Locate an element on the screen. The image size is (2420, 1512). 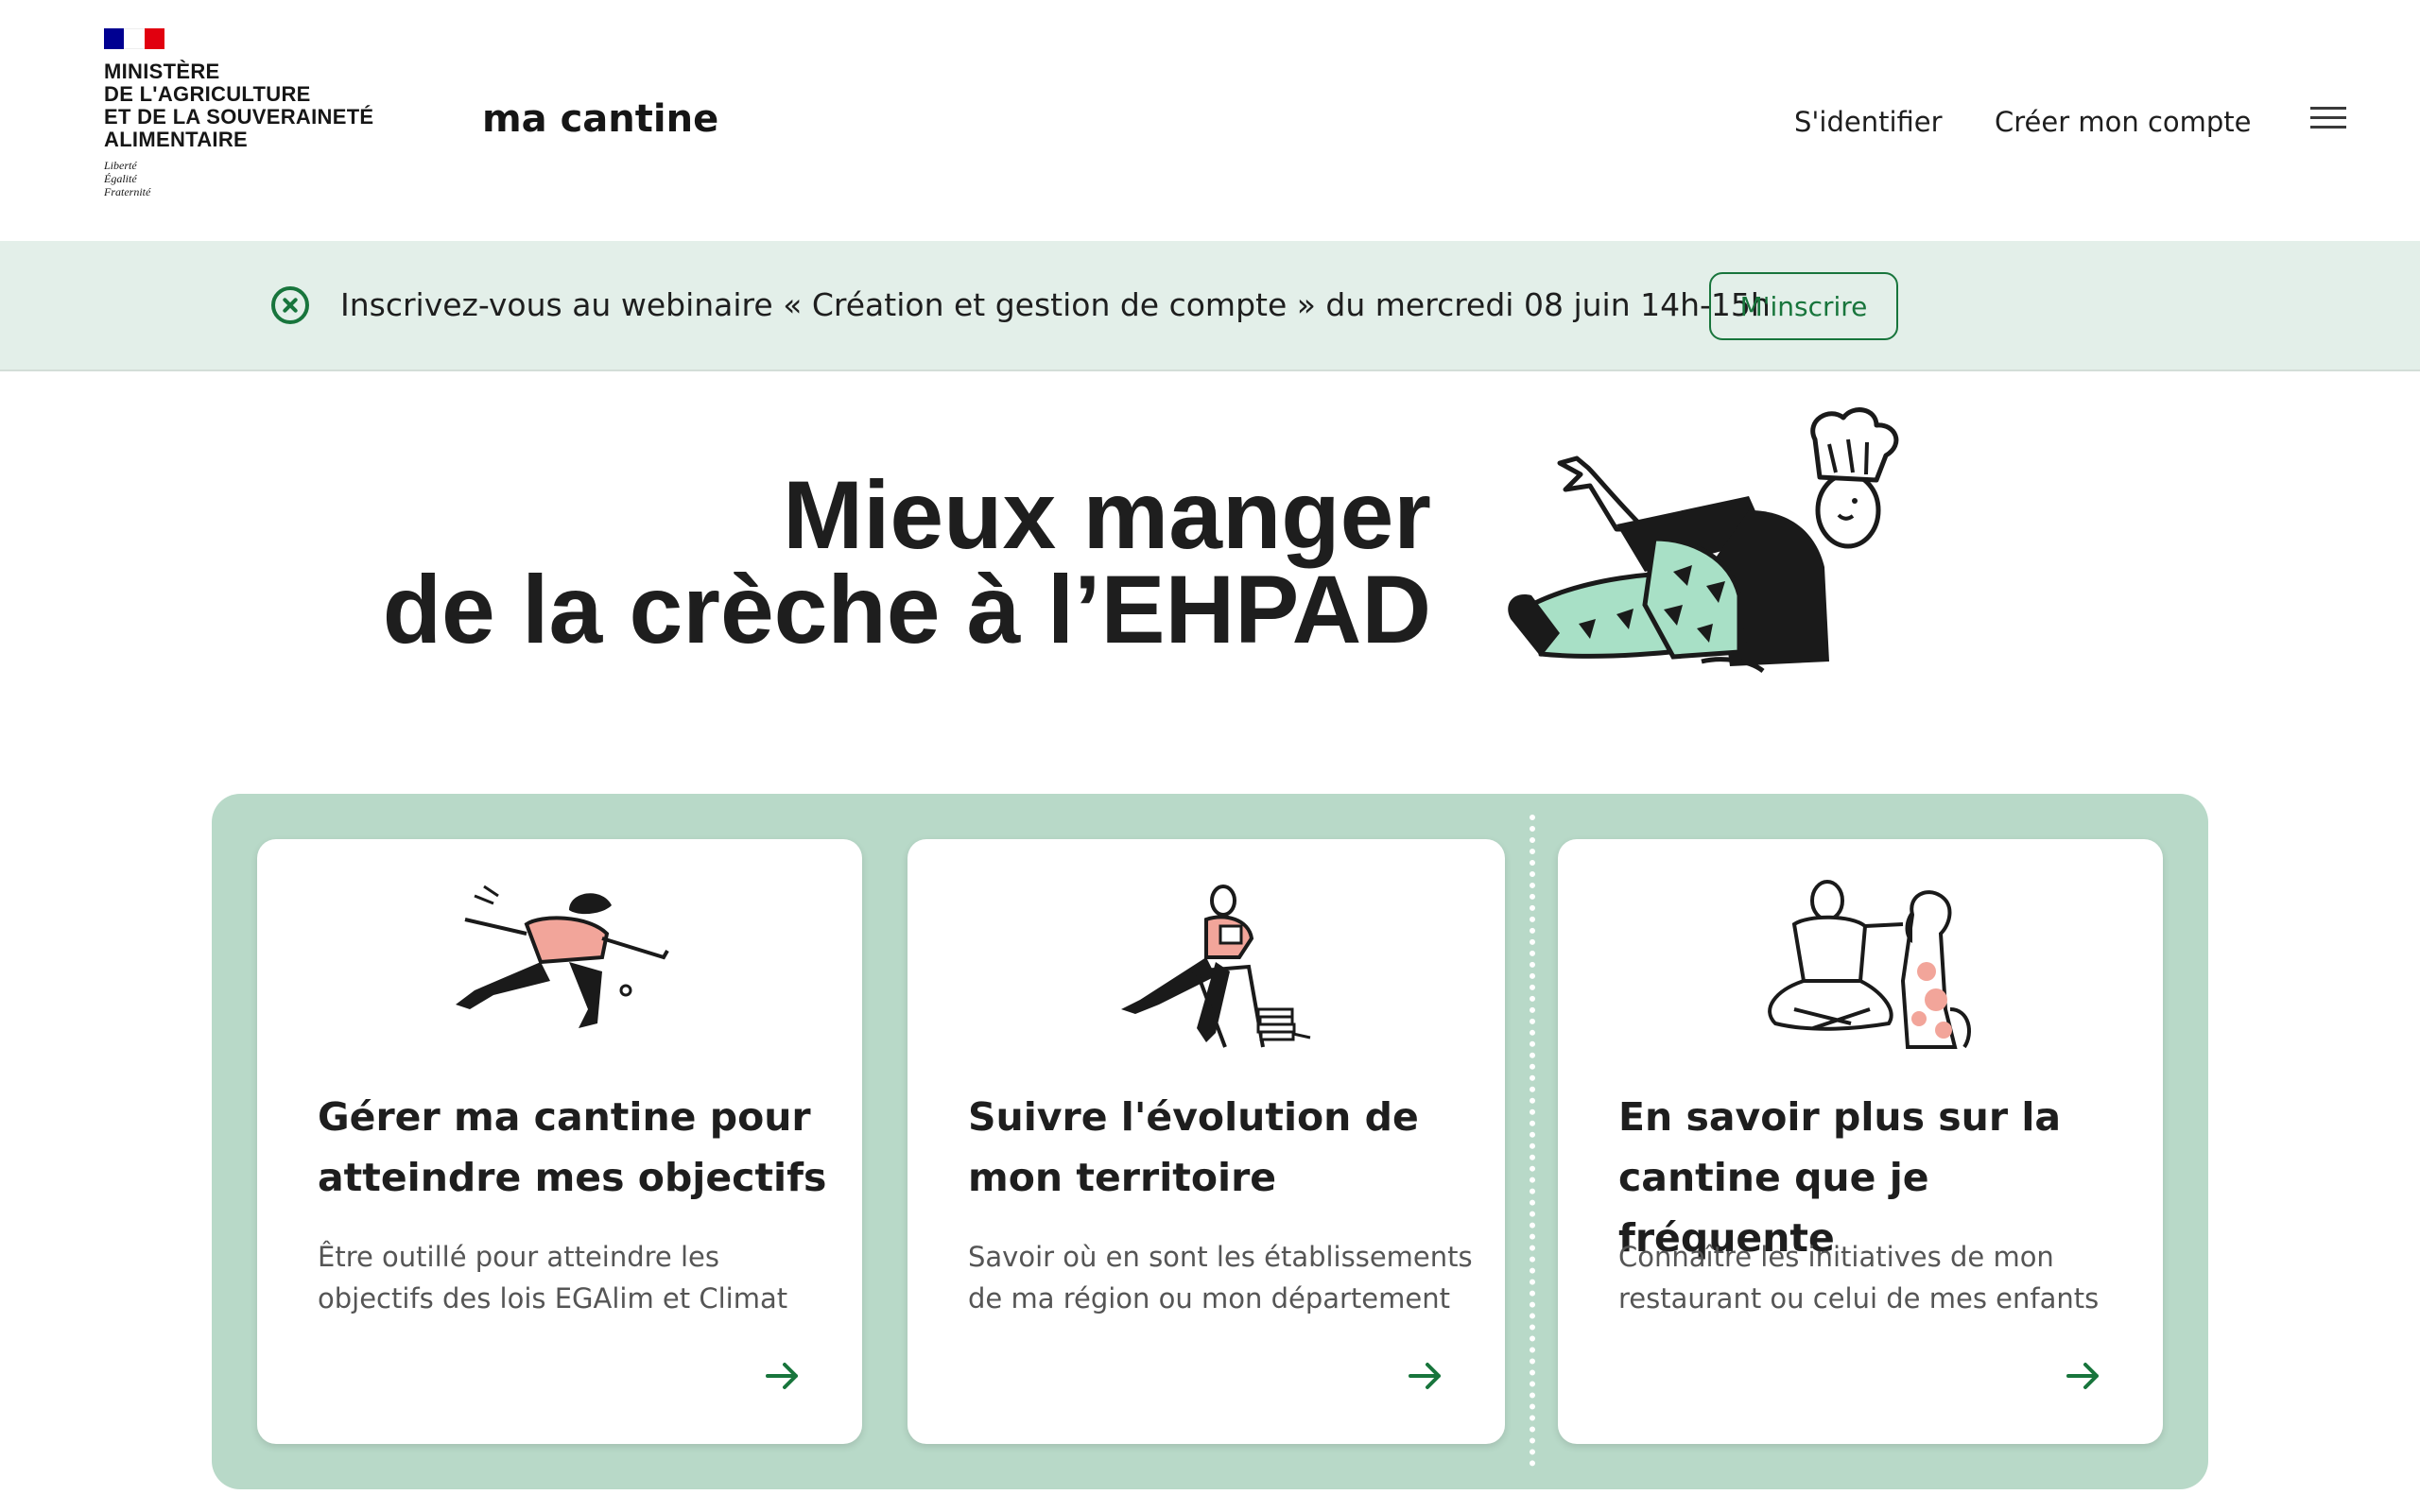
close-circle-icon is located at coordinates (290, 305).